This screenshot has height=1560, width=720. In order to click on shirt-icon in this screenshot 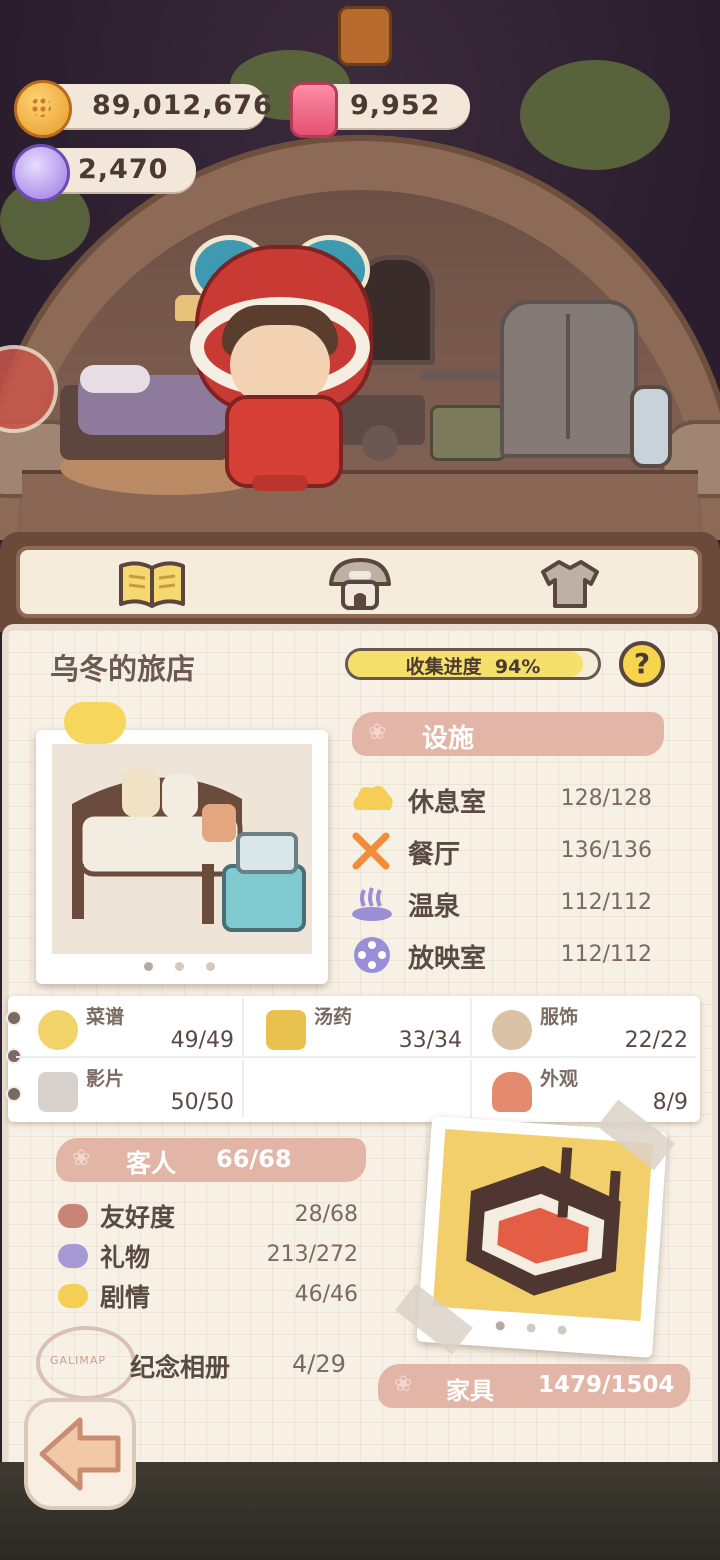, I will do `click(570, 584)`.